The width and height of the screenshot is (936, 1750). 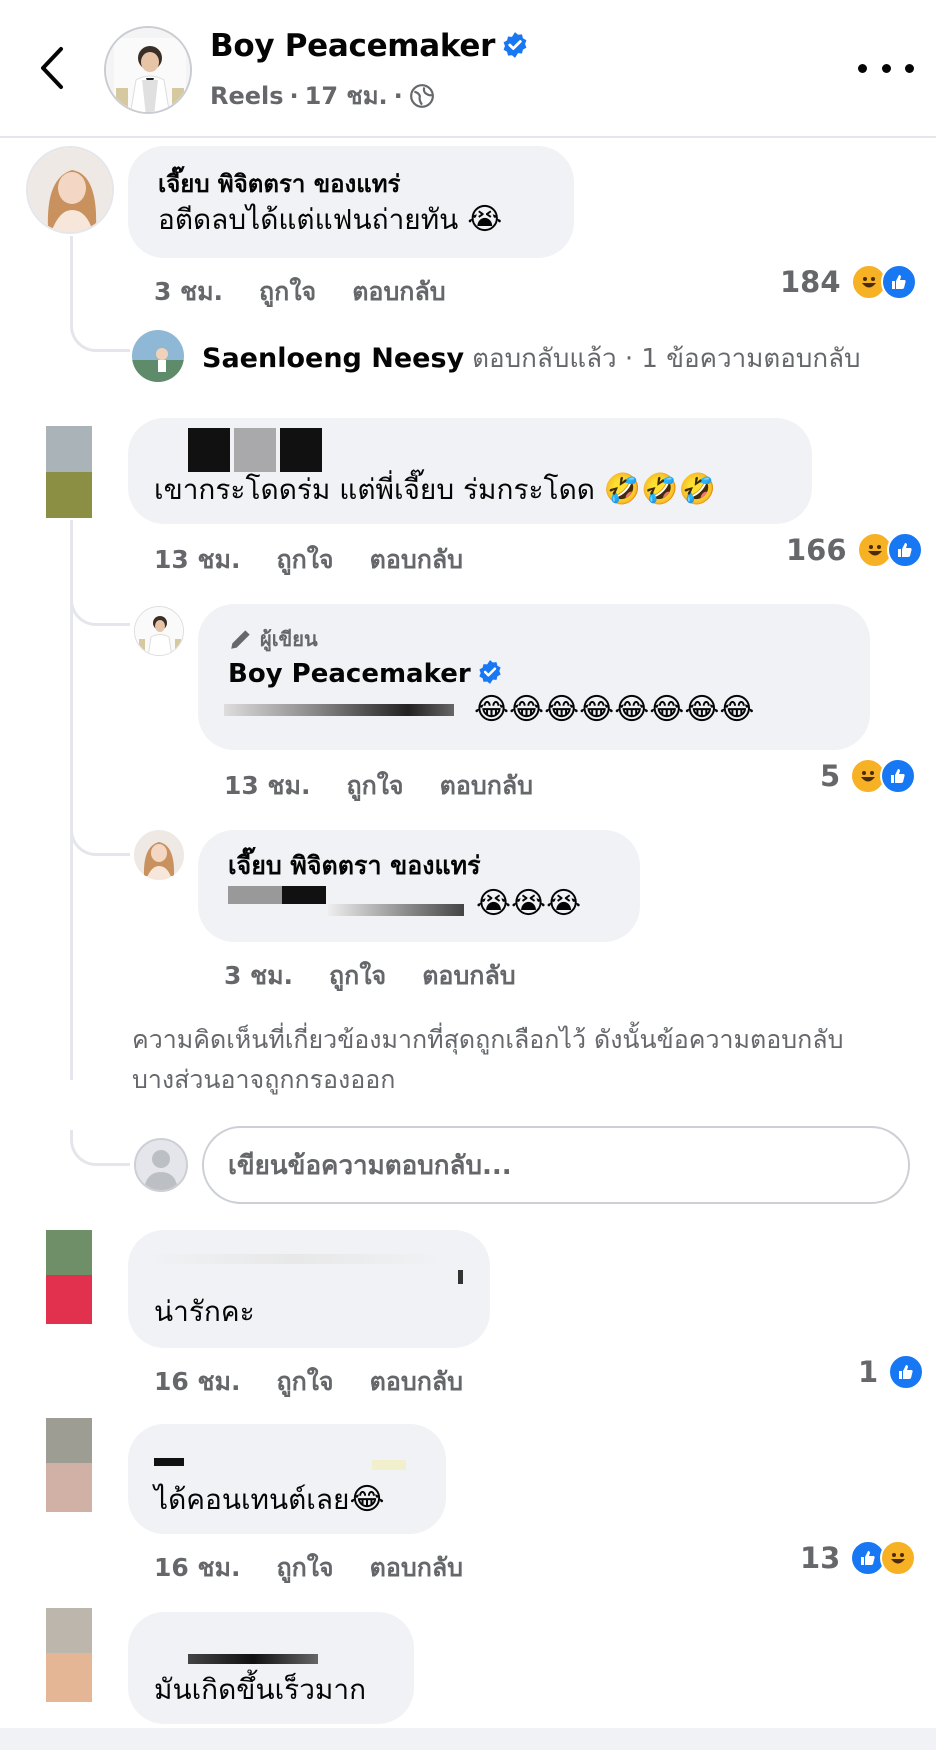 What do you see at coordinates (820, 1558) in the screenshot?
I see `reaction-count: 13` at bounding box center [820, 1558].